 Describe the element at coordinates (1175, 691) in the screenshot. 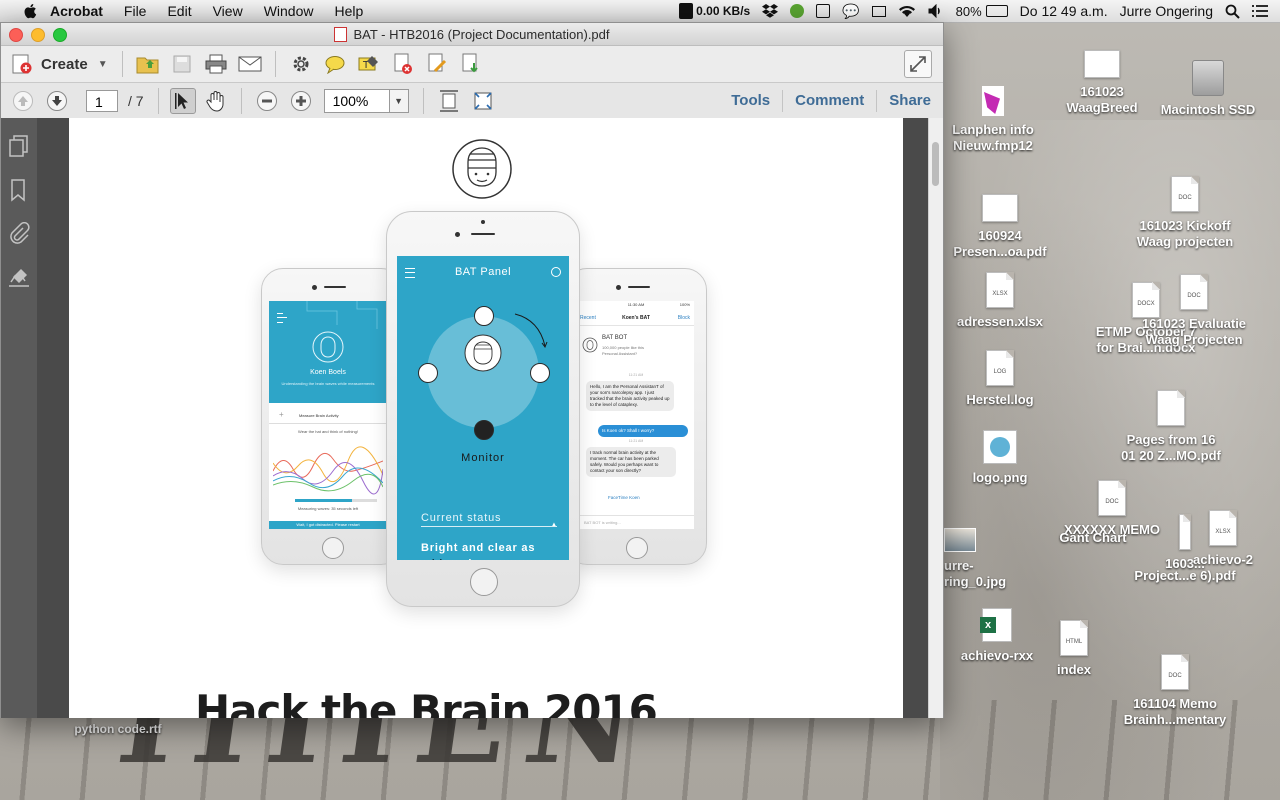

I see `desktop-icon-memo-brainh: DOC 161104 Memo Brainh...mentary` at that location.